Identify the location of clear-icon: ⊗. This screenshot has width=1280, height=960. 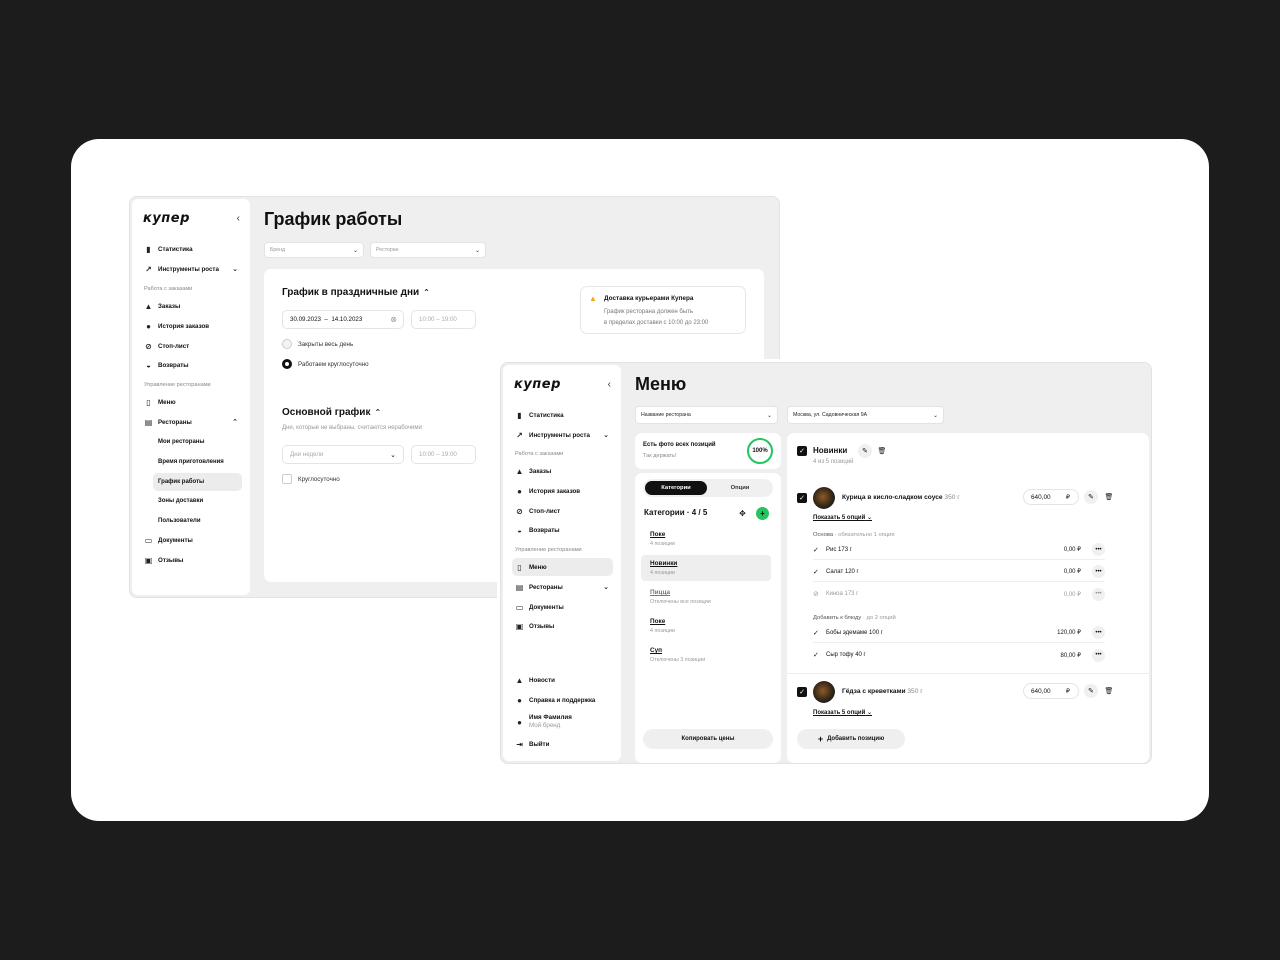
(393, 319).